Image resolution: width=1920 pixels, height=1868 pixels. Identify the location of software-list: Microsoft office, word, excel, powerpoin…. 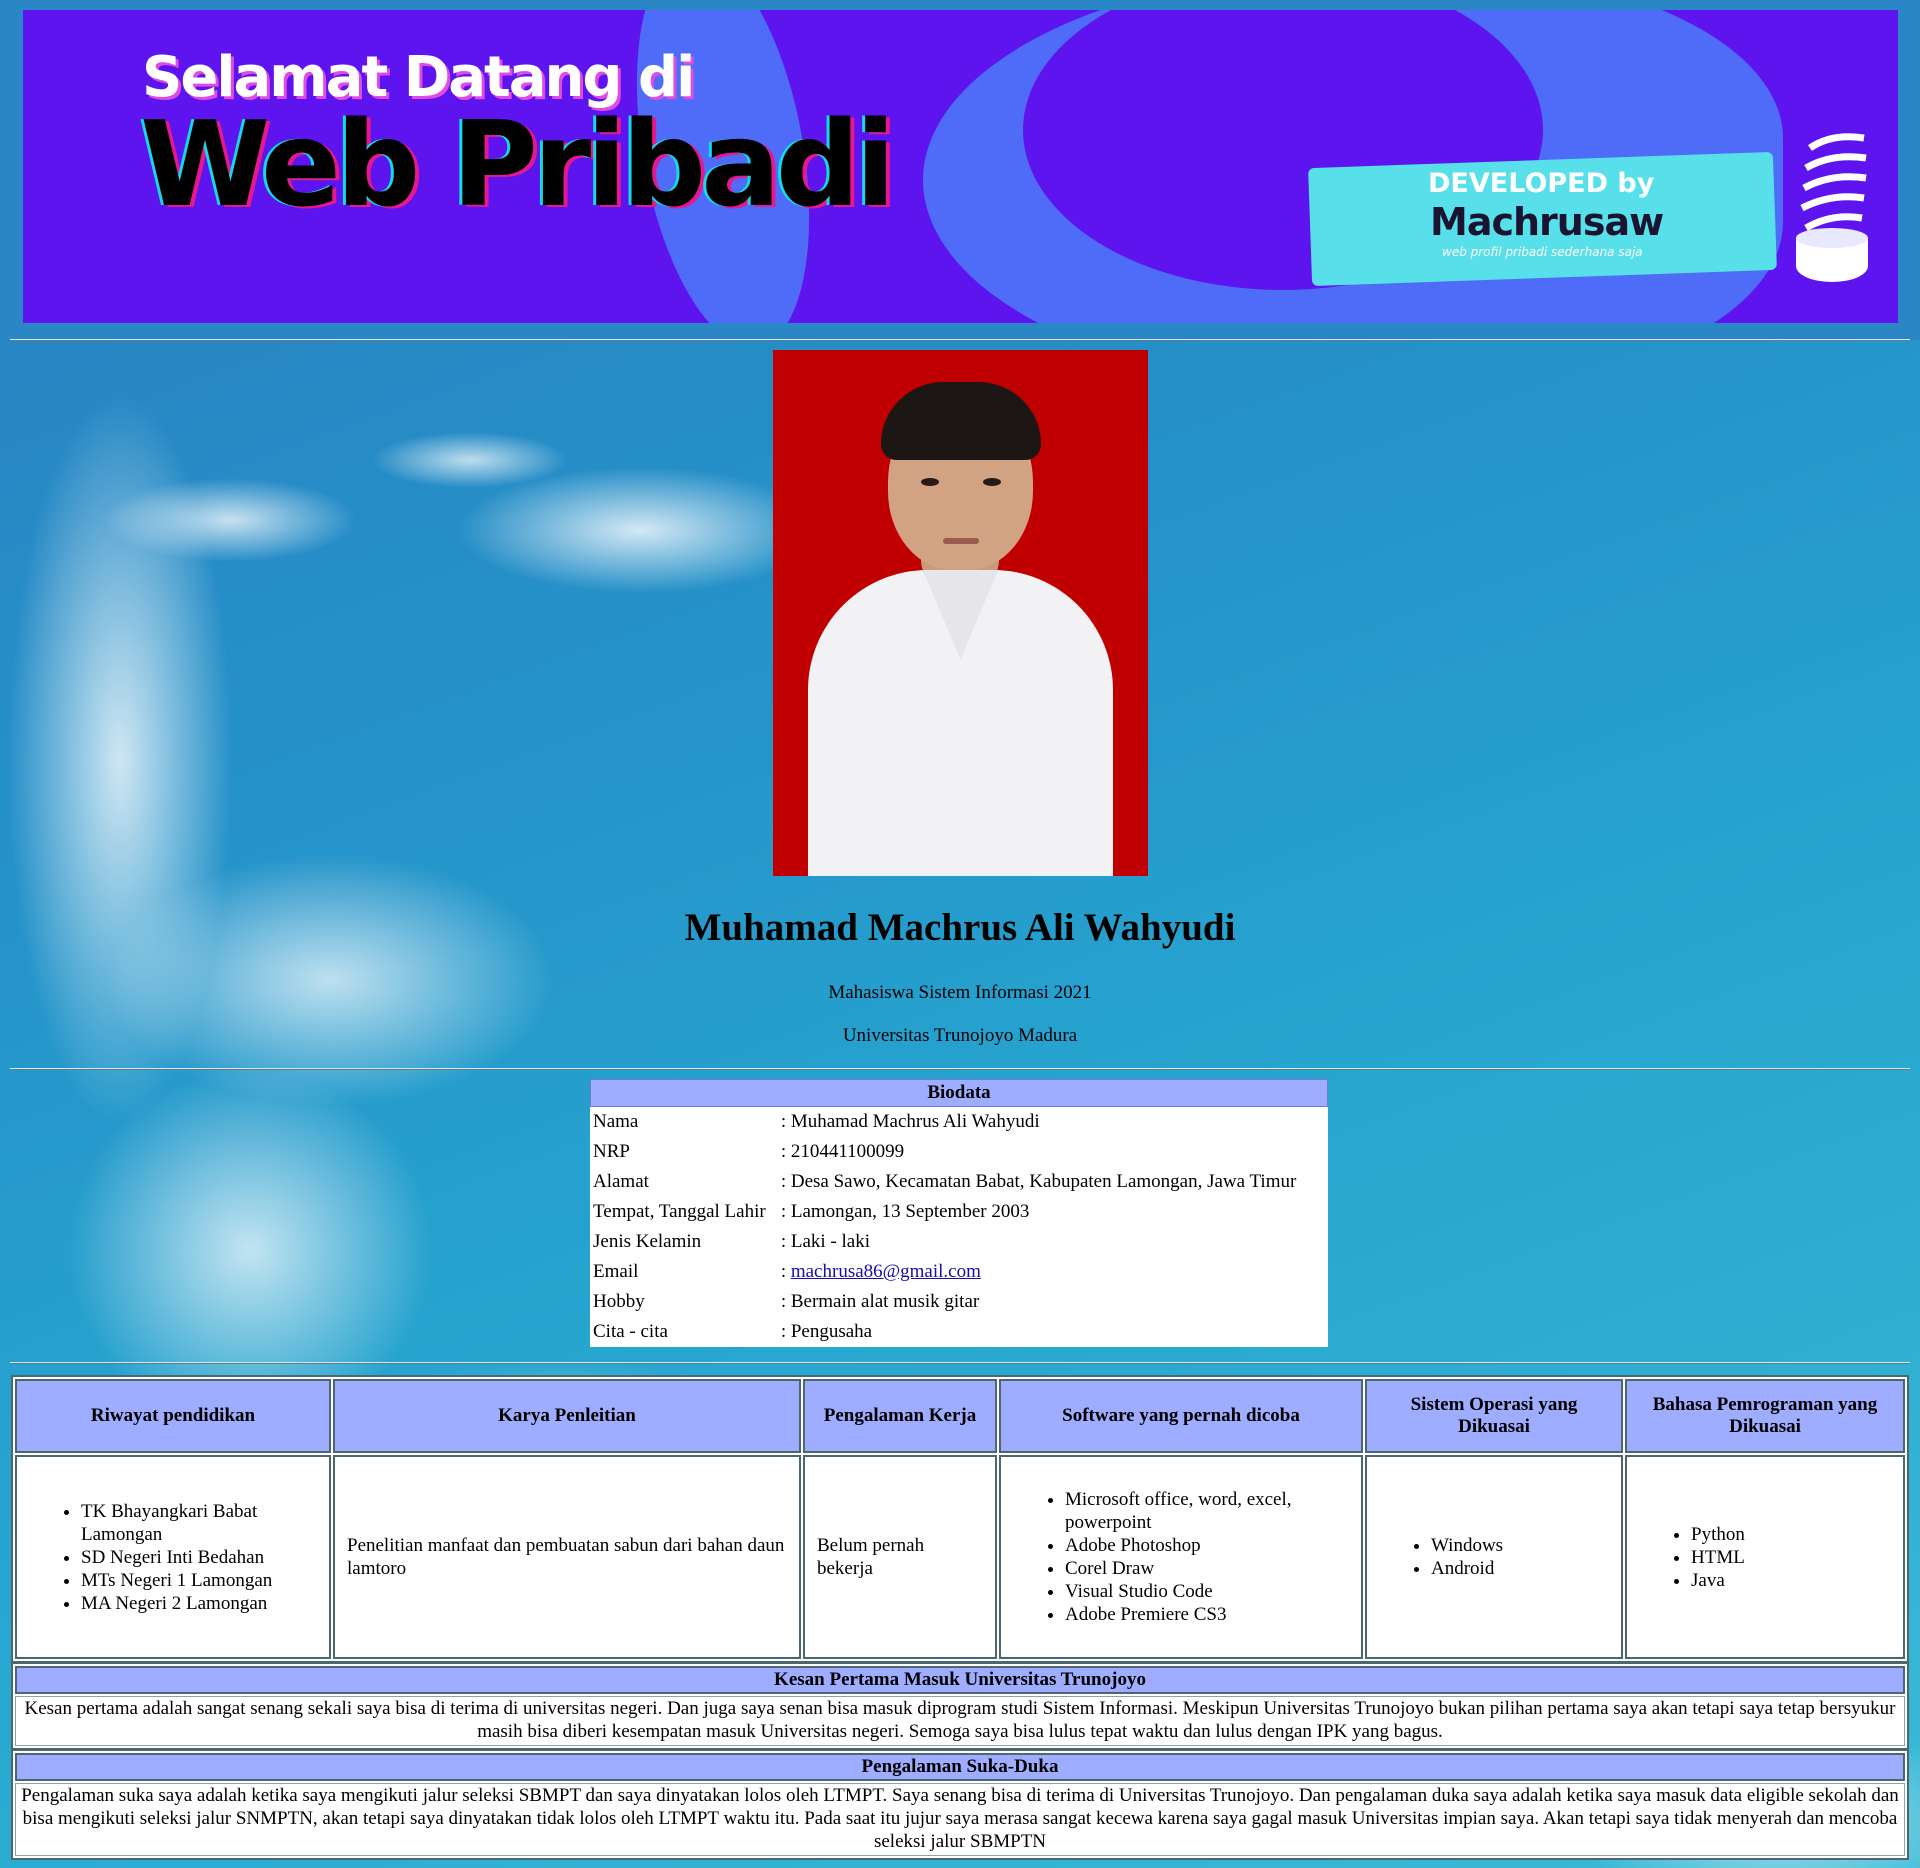
(1181, 1557).